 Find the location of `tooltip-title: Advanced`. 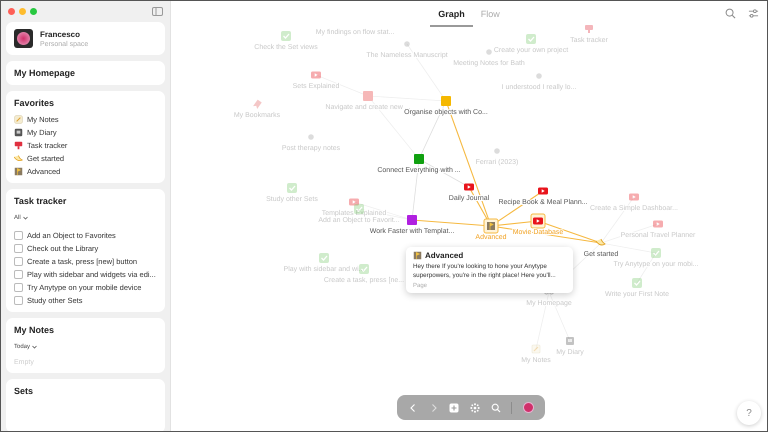

tooltip-title: Advanced is located at coordinates (444, 255).